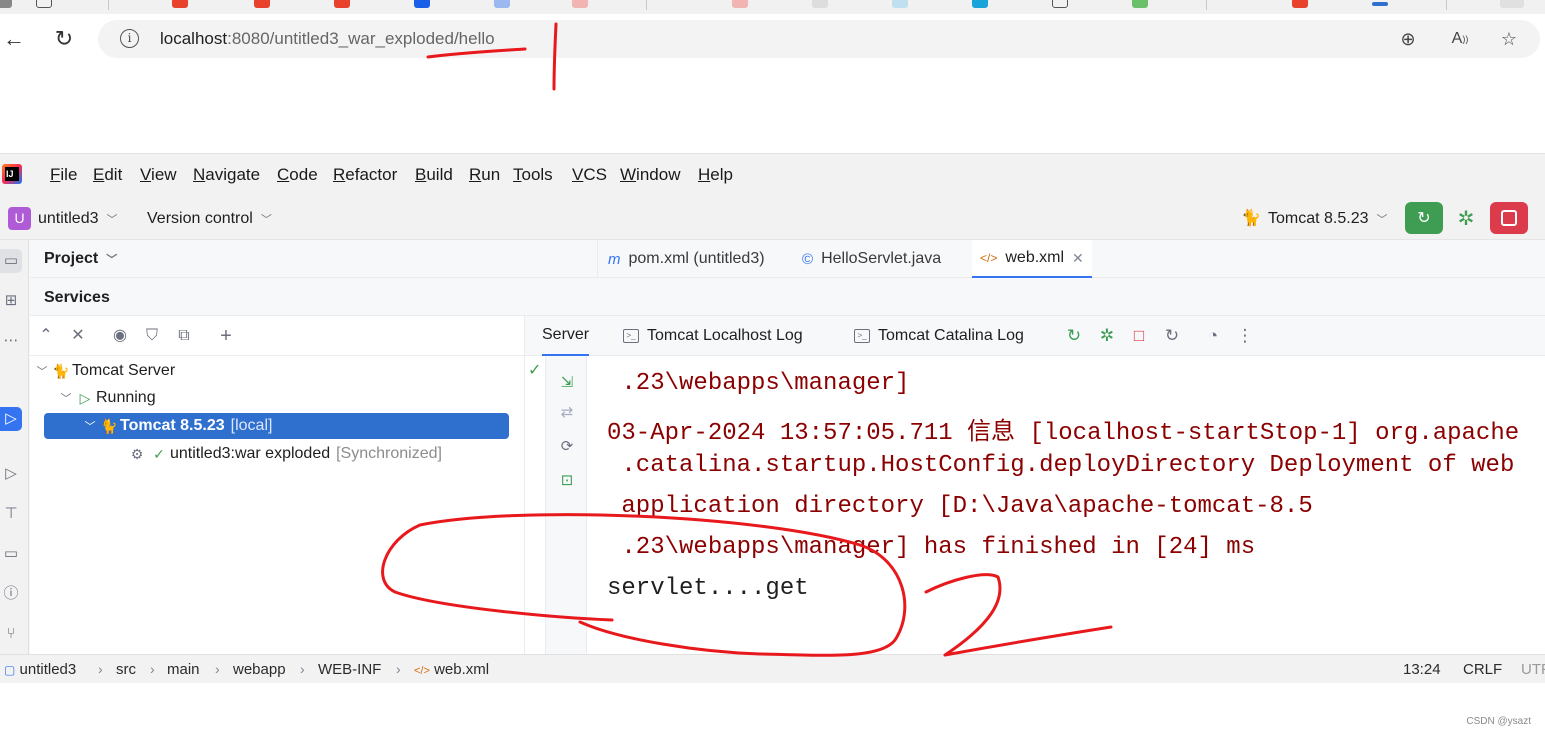  Describe the element at coordinates (259, 669) in the screenshot. I see `breadcrumb-webapp: webapp` at that location.